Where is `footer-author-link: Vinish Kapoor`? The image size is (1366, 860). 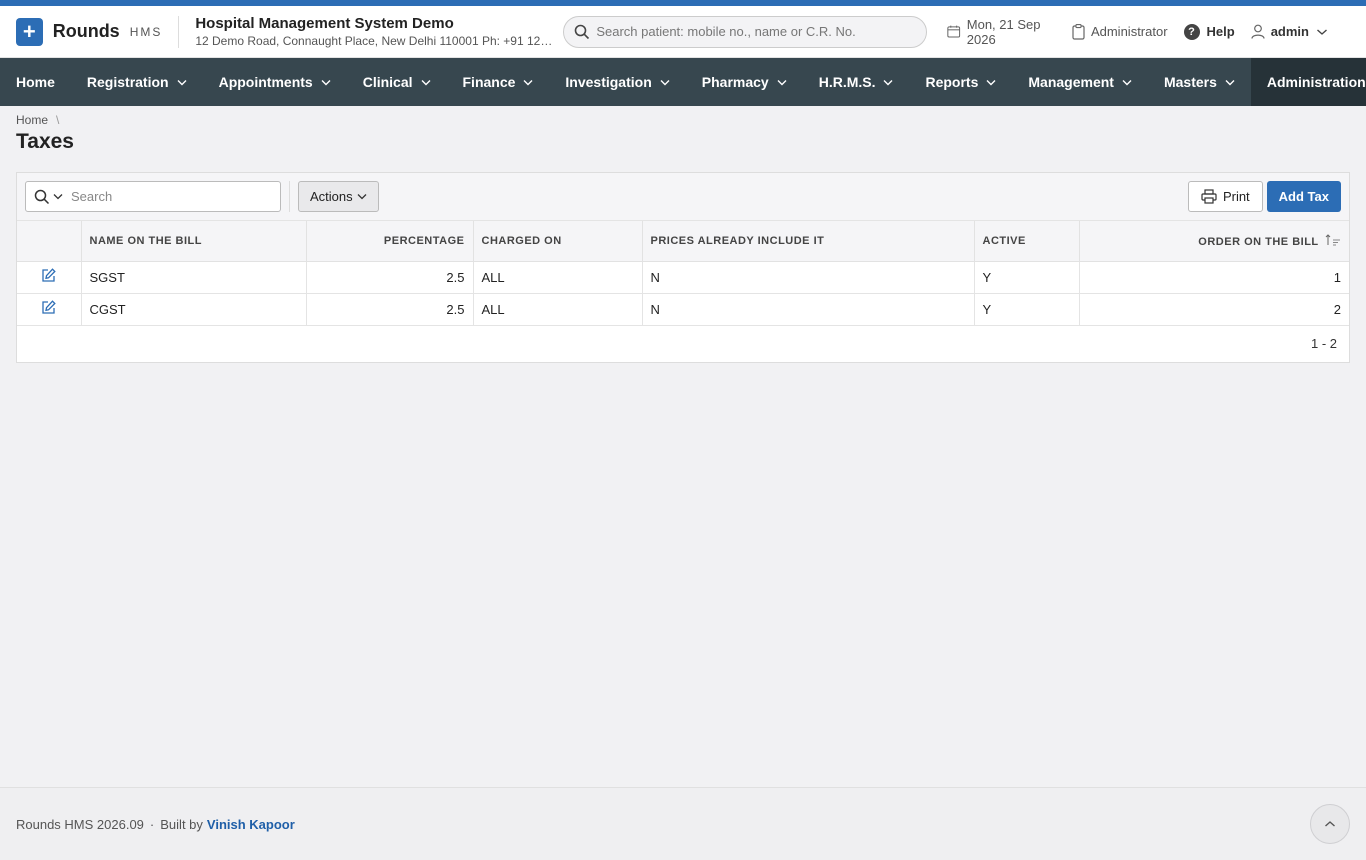
footer-author-link: Vinish Kapoor is located at coordinates (251, 824).